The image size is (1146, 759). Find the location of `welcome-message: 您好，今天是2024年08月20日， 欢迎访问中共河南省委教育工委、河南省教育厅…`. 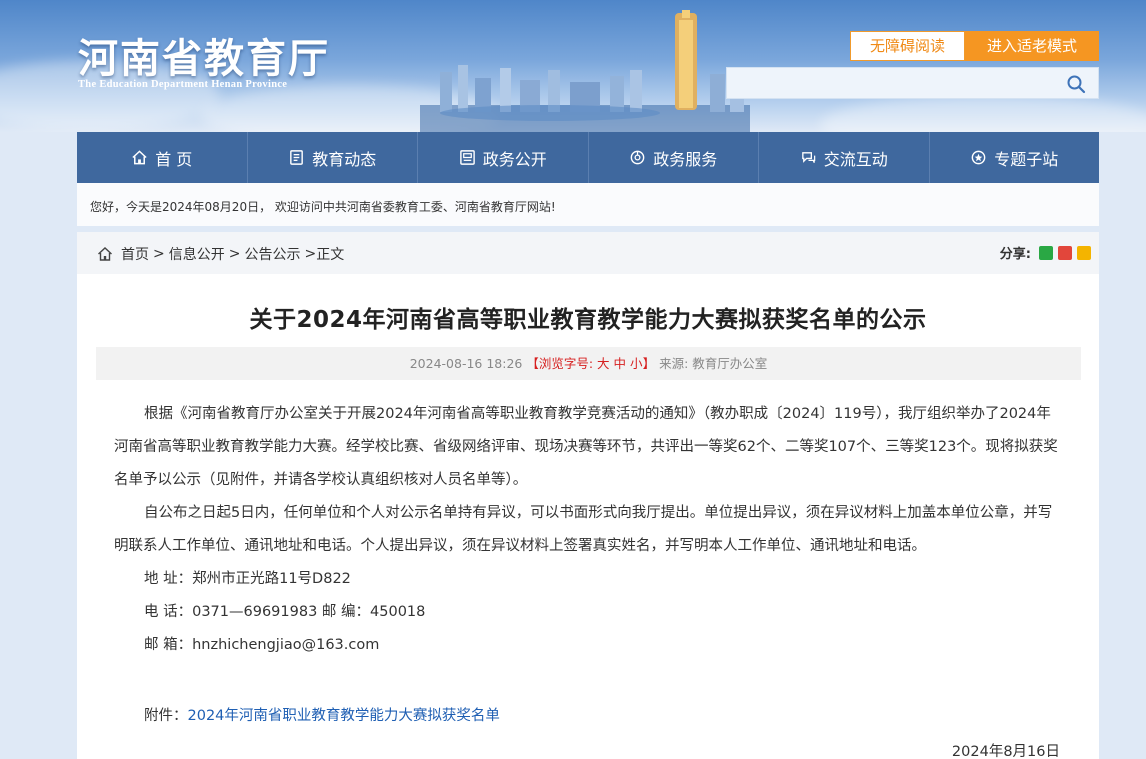

welcome-message: 您好，今天是2024年08月20日， 欢迎访问中共河南省委教育工委、河南省教育厅… is located at coordinates (588, 204).